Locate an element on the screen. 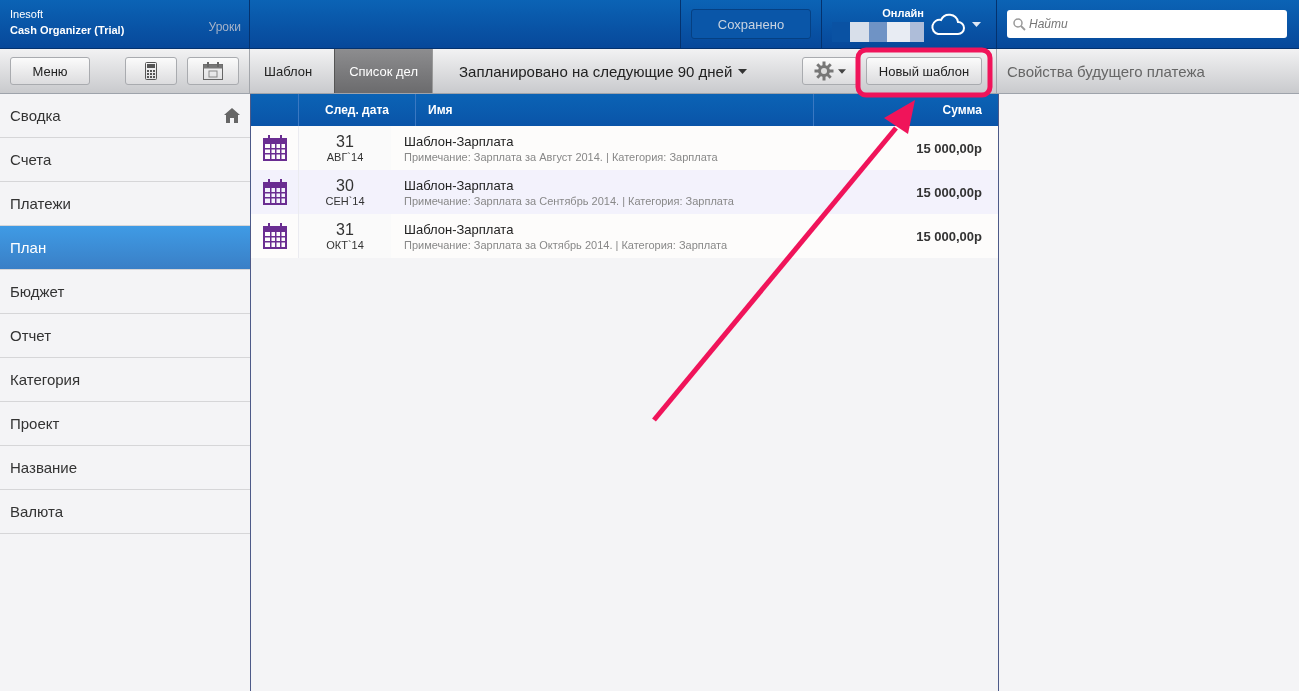 This screenshot has height=691, width=1299. view-tab: Список дел is located at coordinates (383, 71).